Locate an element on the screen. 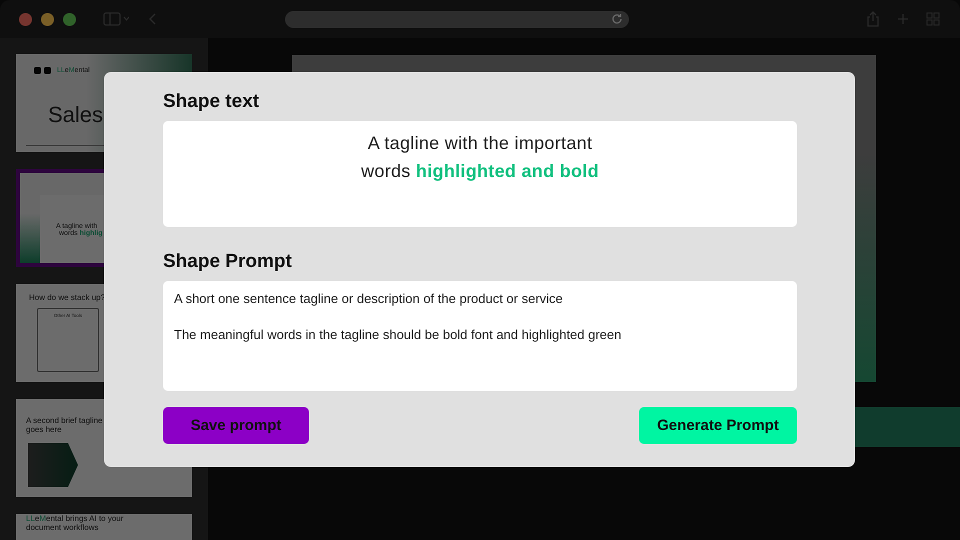 Image resolution: width=960 pixels, height=540 pixels. prompt-text: The meaningful words in the tagline should be bold font and highlighted green is located at coordinates (398, 334).